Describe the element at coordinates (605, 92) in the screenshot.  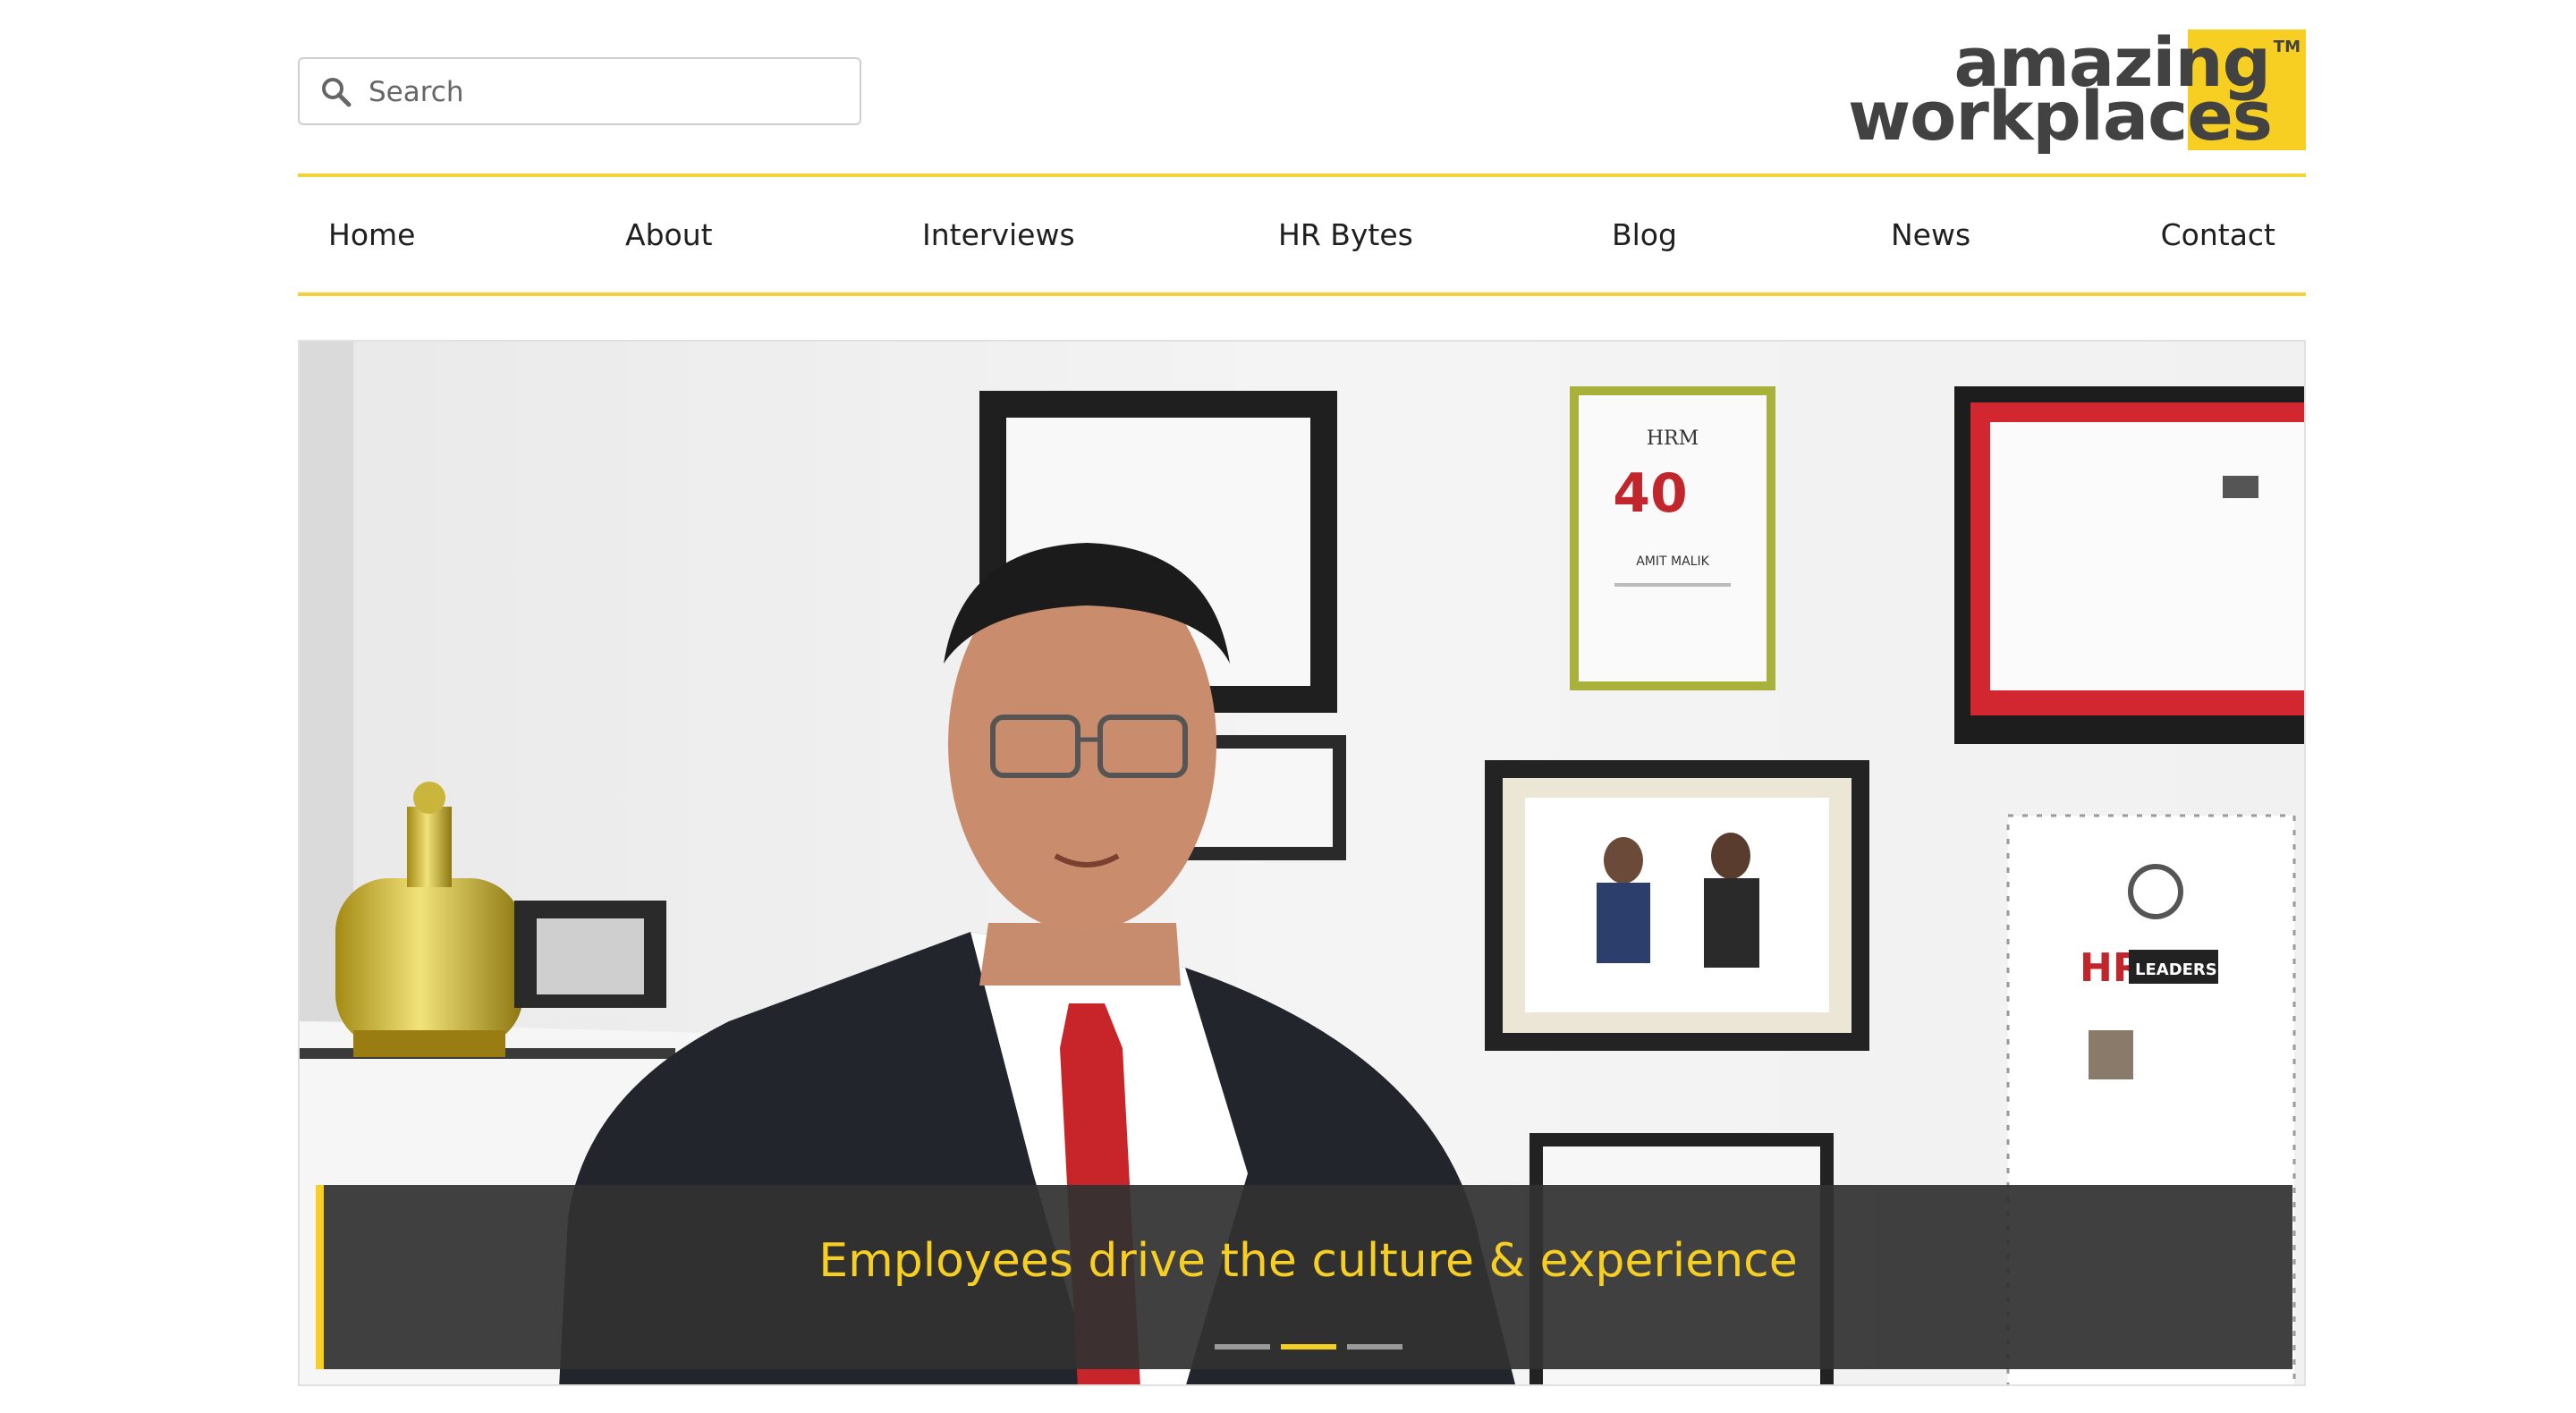
I see `search-input` at that location.